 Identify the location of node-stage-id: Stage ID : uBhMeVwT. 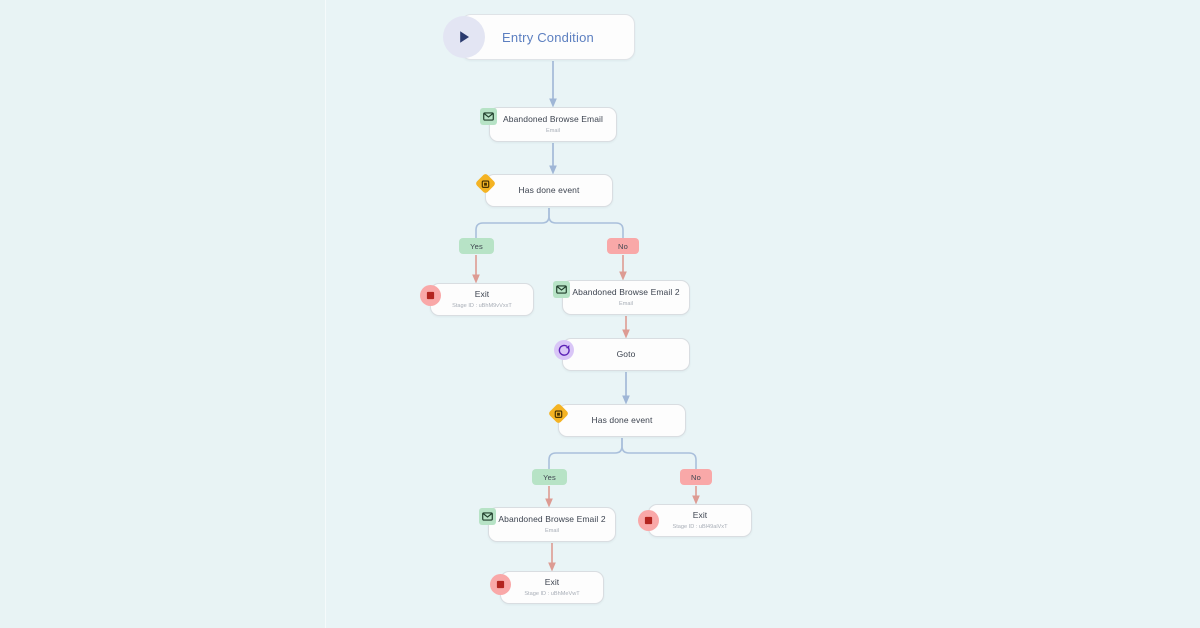
(552, 594).